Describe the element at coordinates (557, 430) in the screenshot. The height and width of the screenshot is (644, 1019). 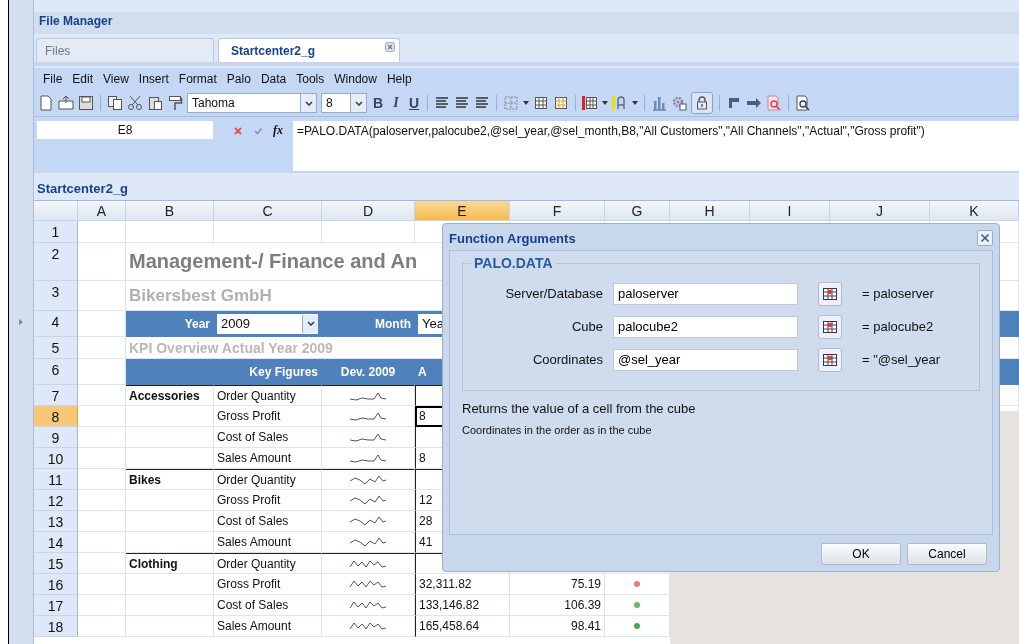
I see `argument-hint: Coordinates in the order as in the cube` at that location.